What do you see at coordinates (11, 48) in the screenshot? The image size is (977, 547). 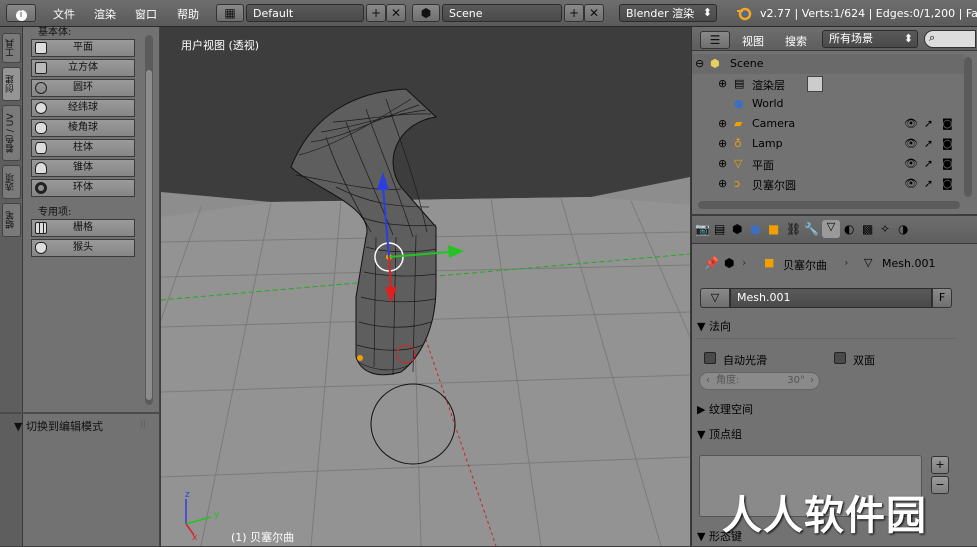 I see `tab-tools: 工具` at bounding box center [11, 48].